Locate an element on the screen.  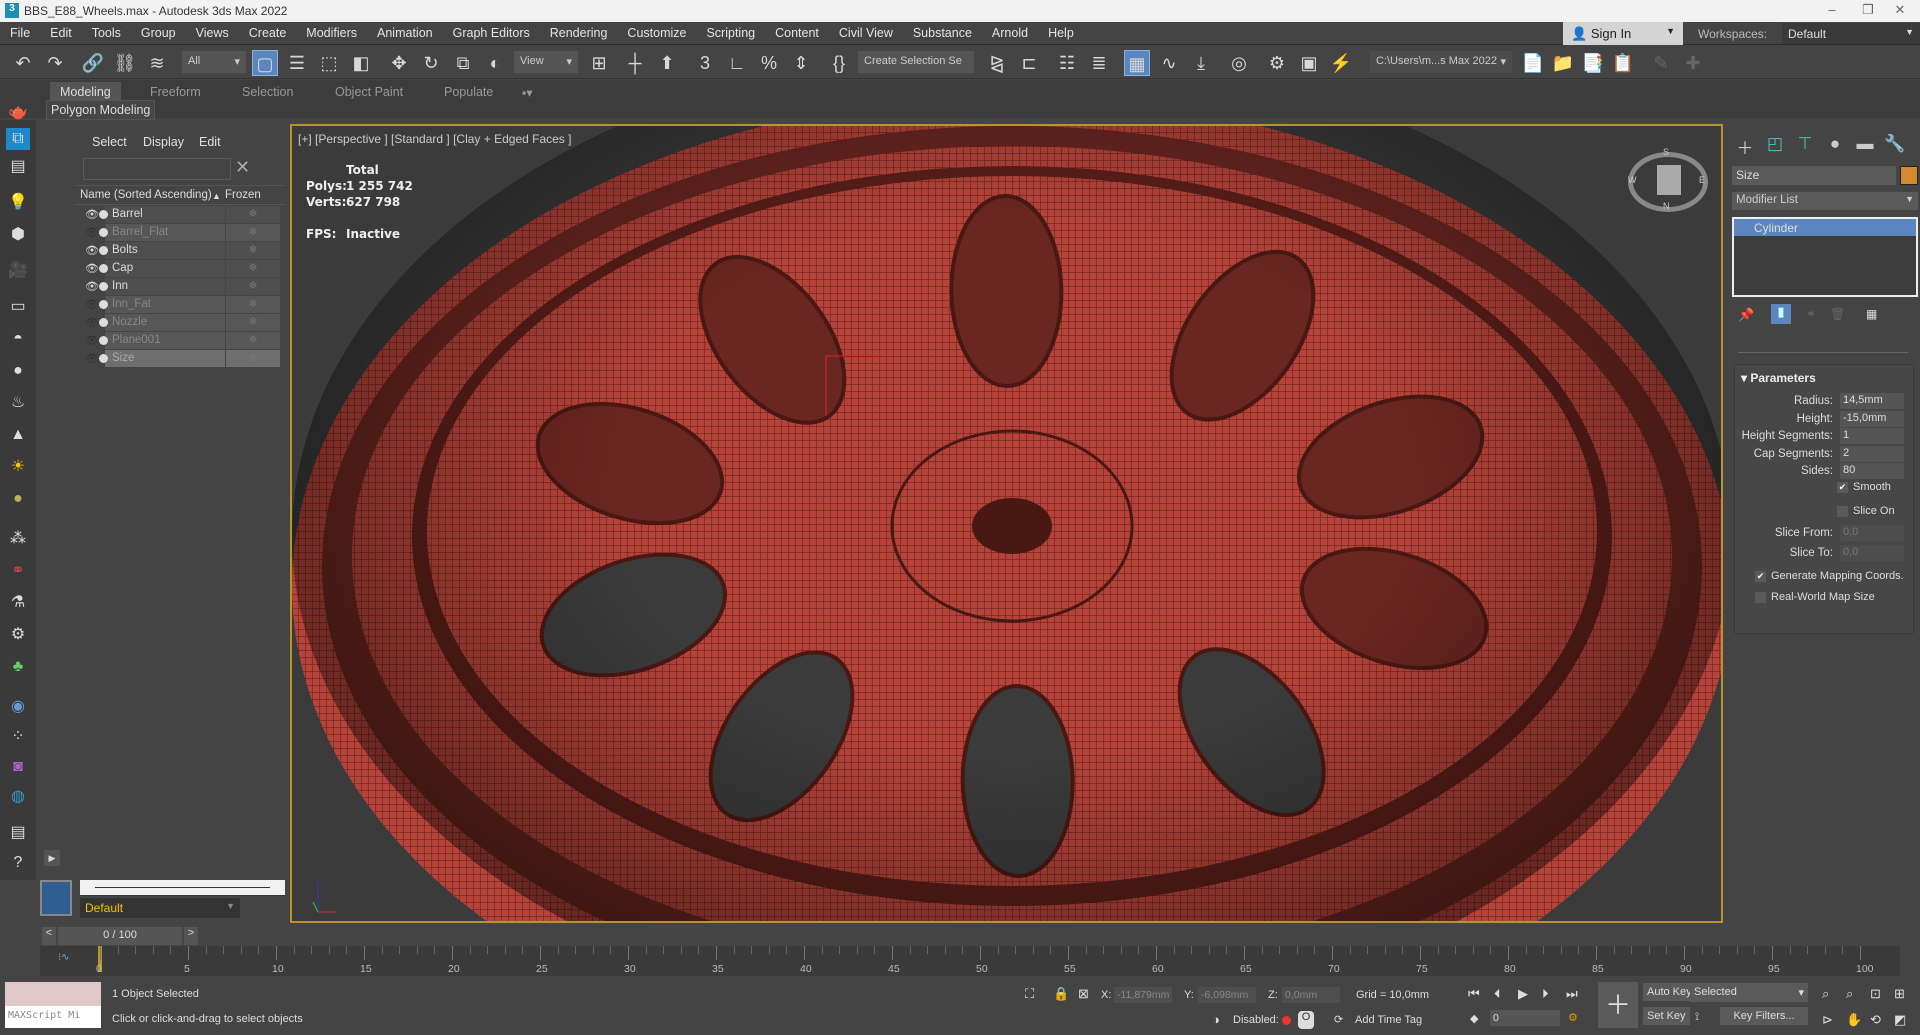
menu-substance: Substance is located at coordinates (942, 33).